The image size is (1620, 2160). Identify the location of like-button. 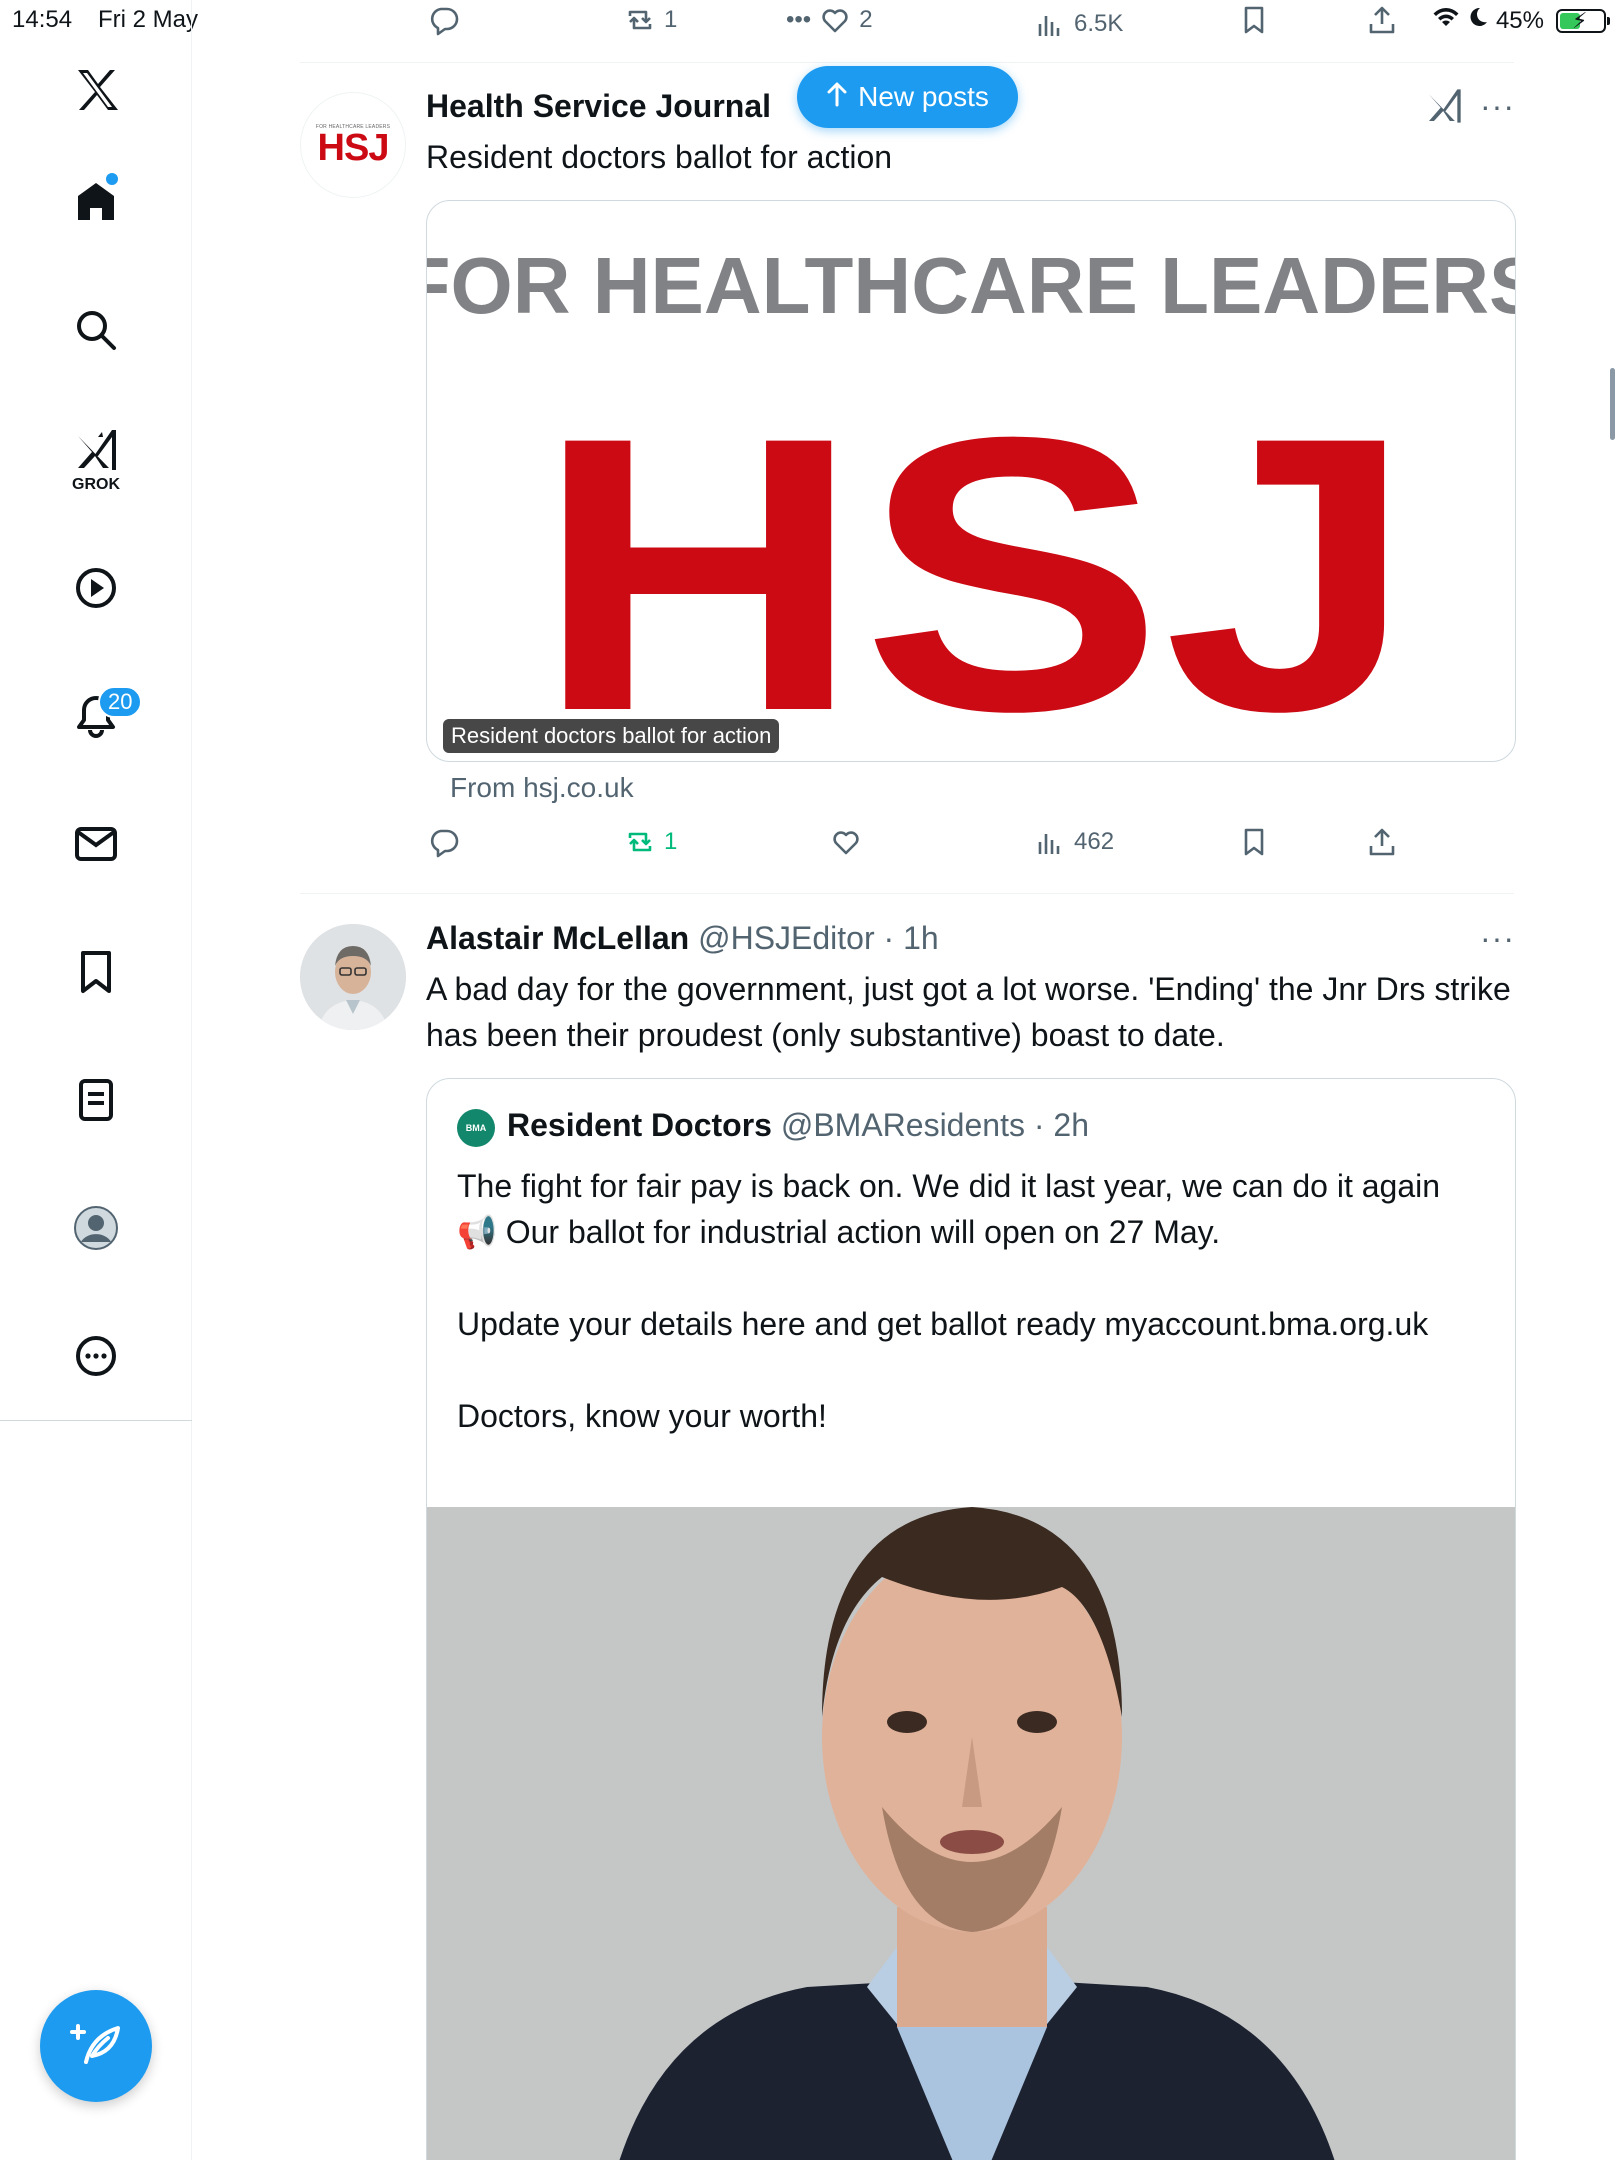
(846, 842).